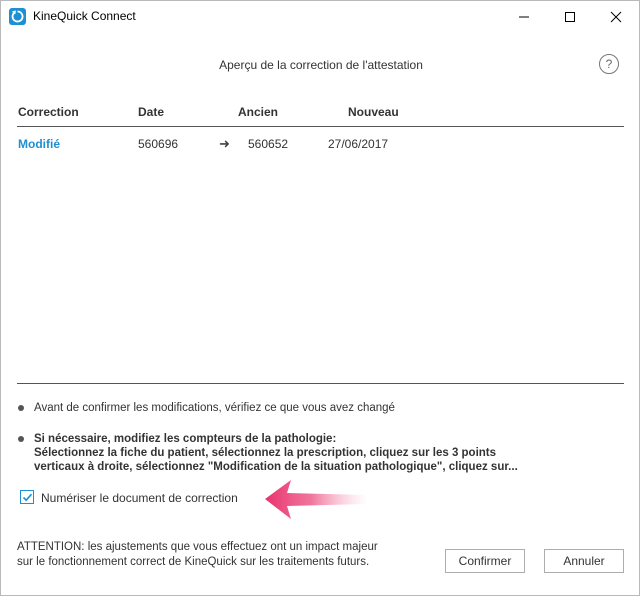 Image resolution: width=640 pixels, height=596 pixels. I want to click on cancel-button: Annuler, so click(584, 561).